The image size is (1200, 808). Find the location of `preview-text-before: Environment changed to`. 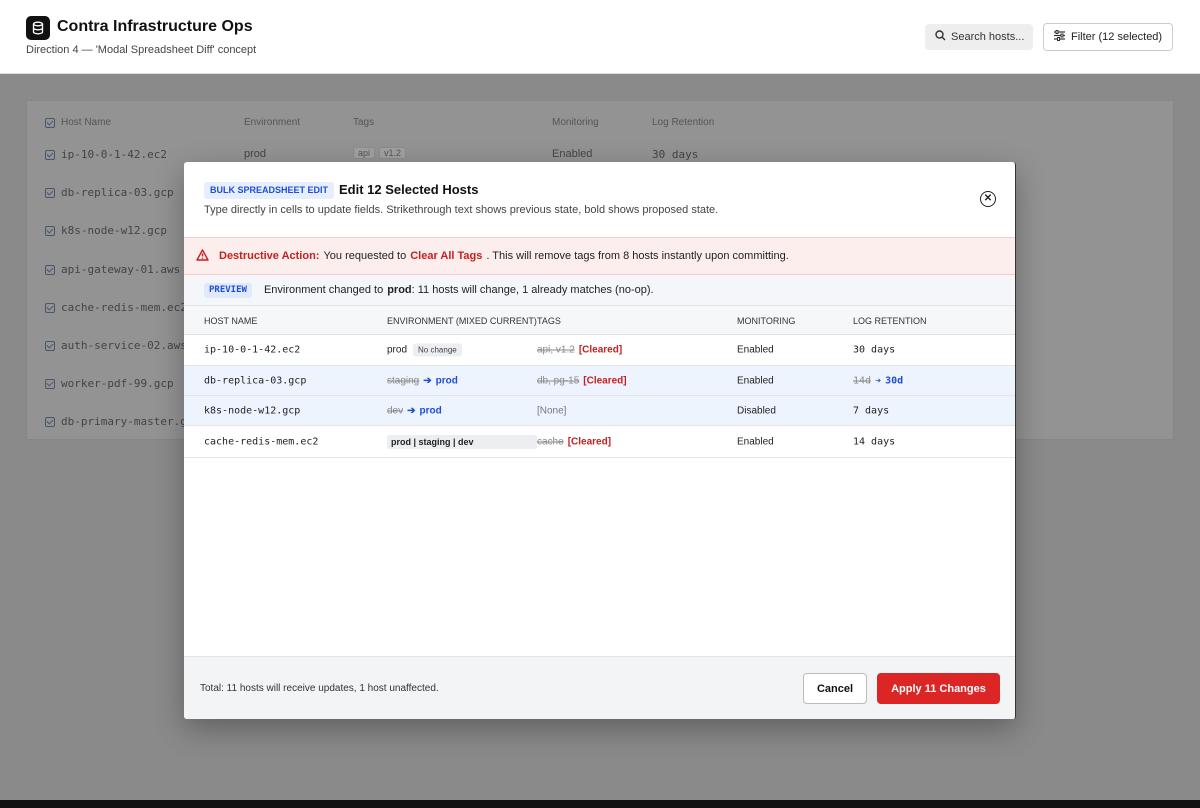

preview-text-before: Environment changed to is located at coordinates (323, 290).